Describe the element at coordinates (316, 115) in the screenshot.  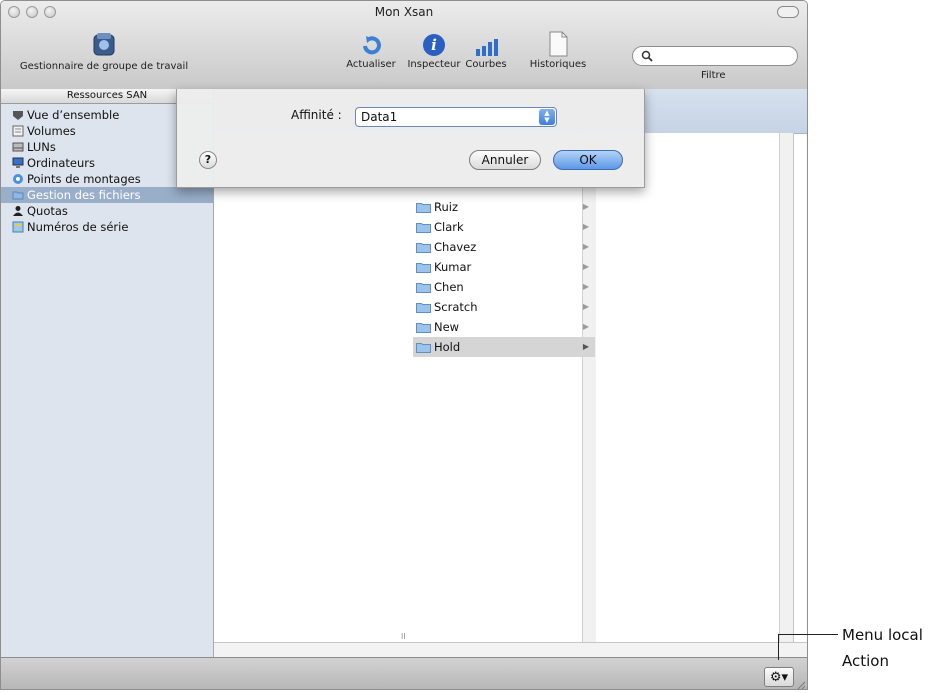
I see `affinity-label: Affinité :` at that location.